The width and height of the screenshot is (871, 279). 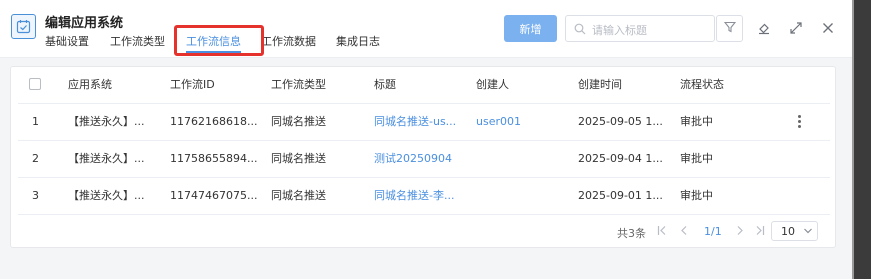 I want to click on maximize-icon, so click(x=796, y=28).